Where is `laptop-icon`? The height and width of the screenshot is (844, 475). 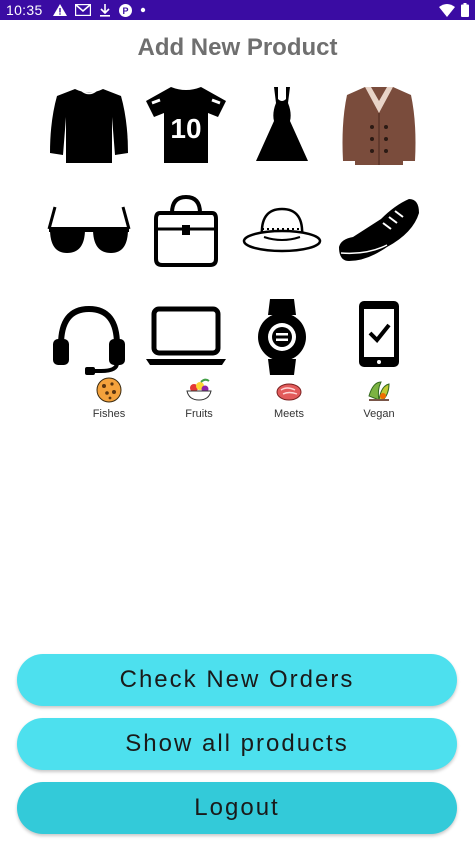
laptop-icon is located at coordinates (185, 335).